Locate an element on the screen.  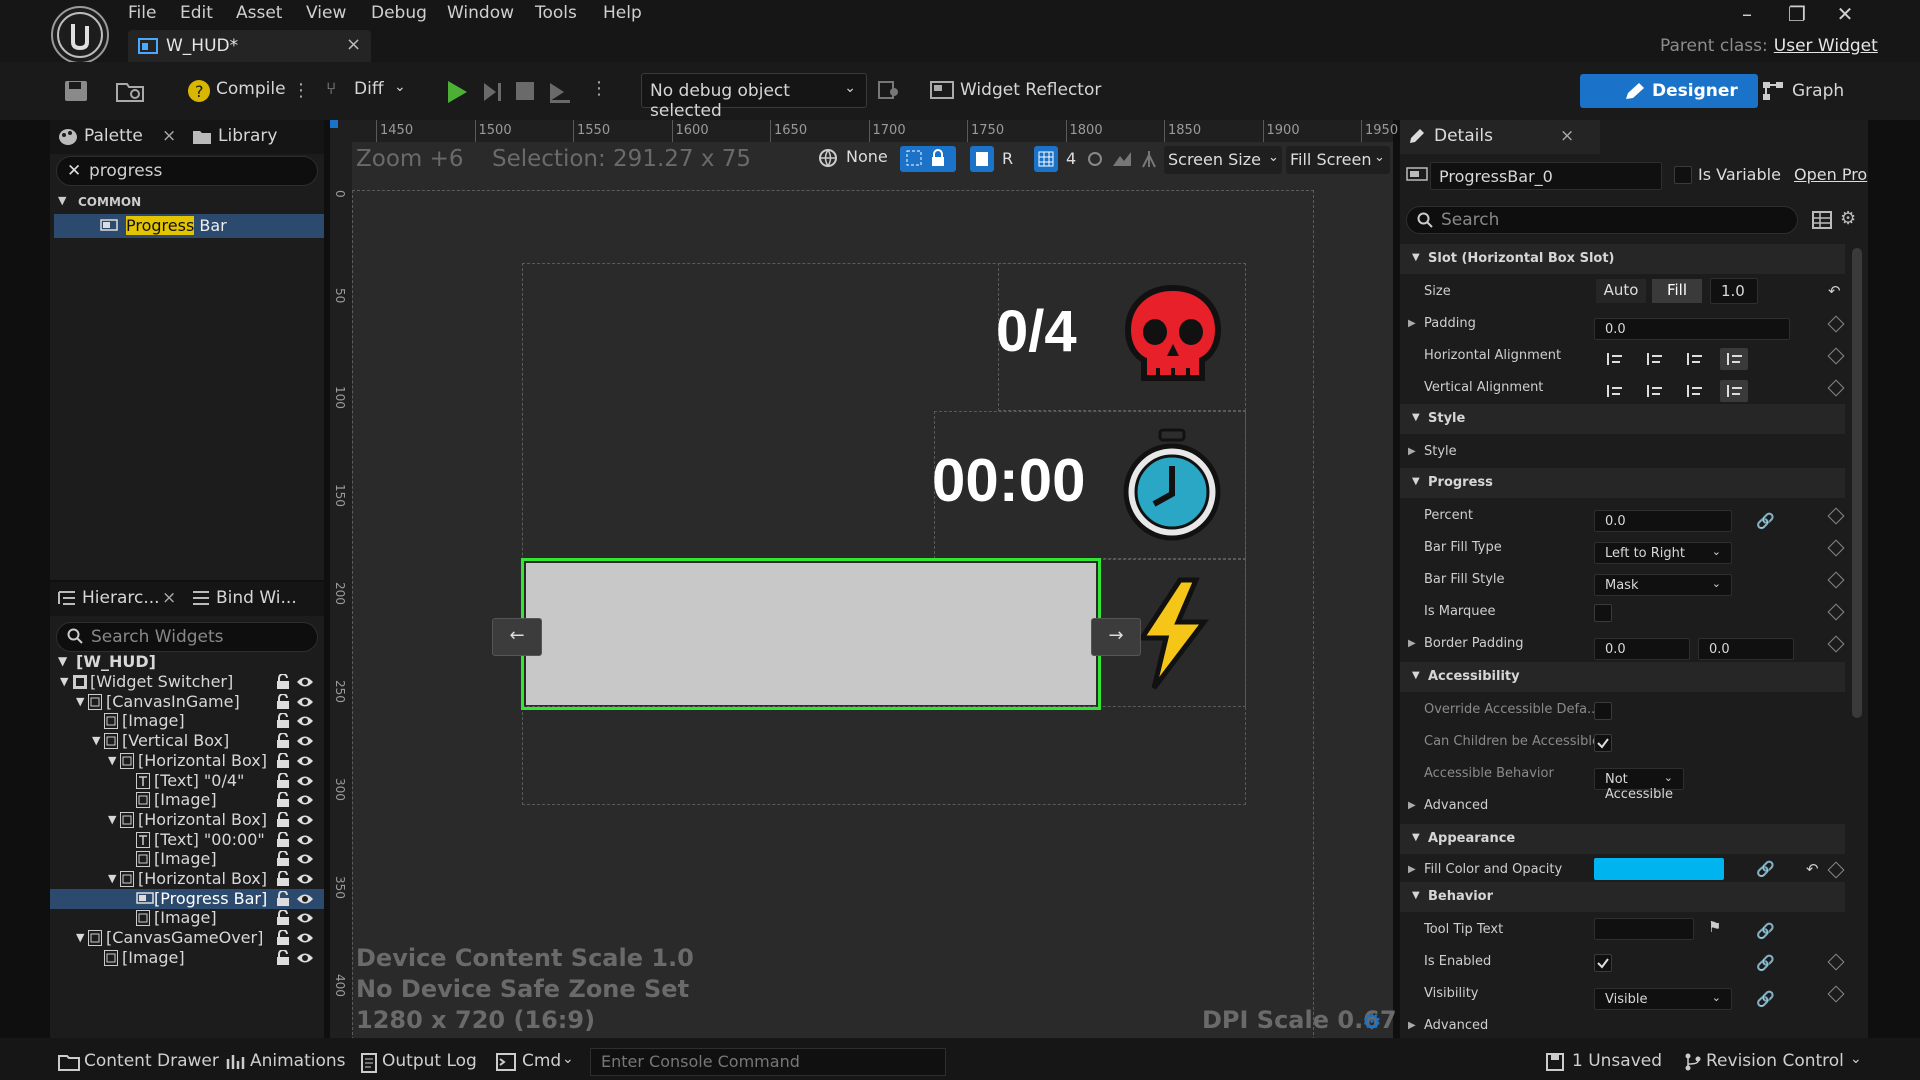
fill-color-swatch is located at coordinates (1659, 869).